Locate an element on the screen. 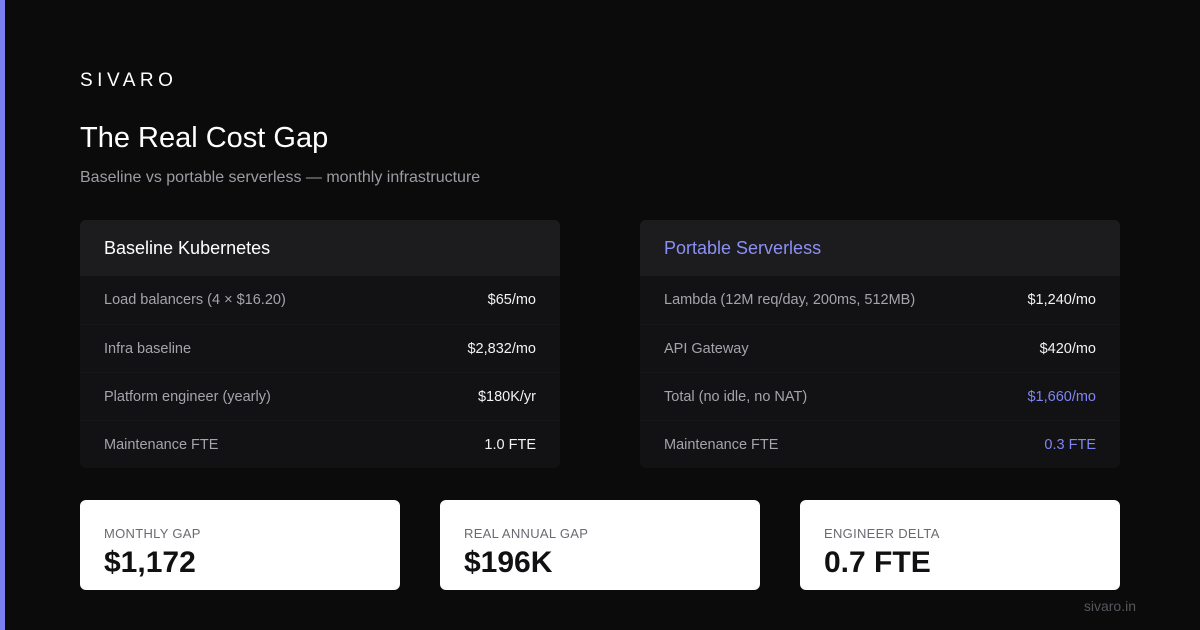 The width and height of the screenshot is (1200, 630). brand-logo: SIVARO is located at coordinates (129, 80).